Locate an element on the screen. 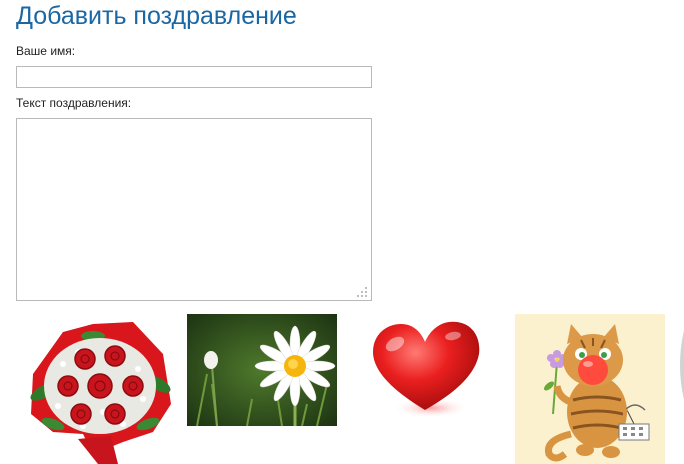  gift-cat-with-flower is located at coordinates (590, 389).